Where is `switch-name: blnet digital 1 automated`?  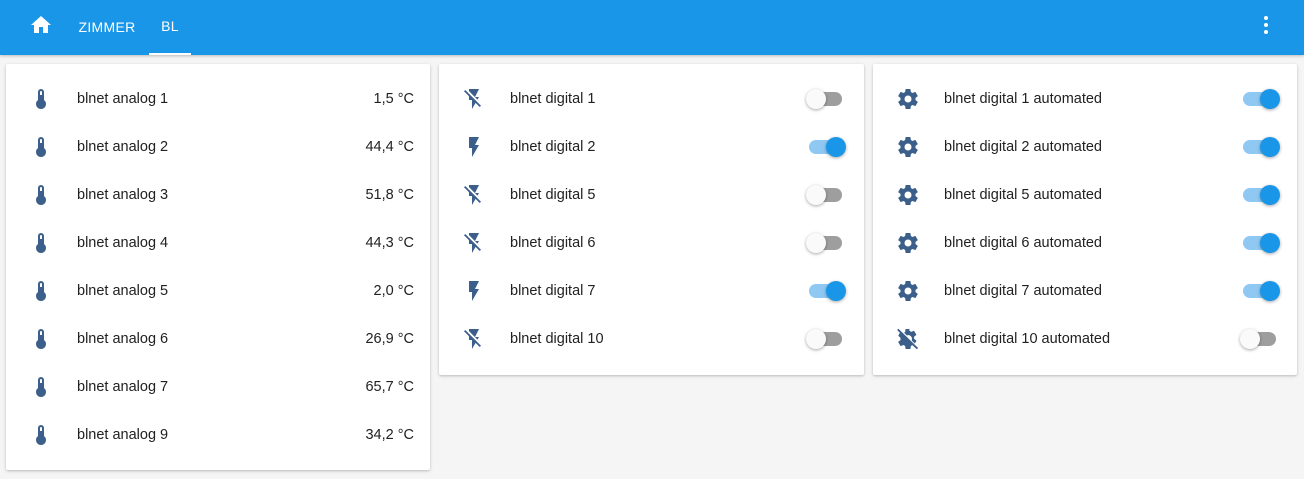 switch-name: blnet digital 1 automated is located at coordinates (1023, 99).